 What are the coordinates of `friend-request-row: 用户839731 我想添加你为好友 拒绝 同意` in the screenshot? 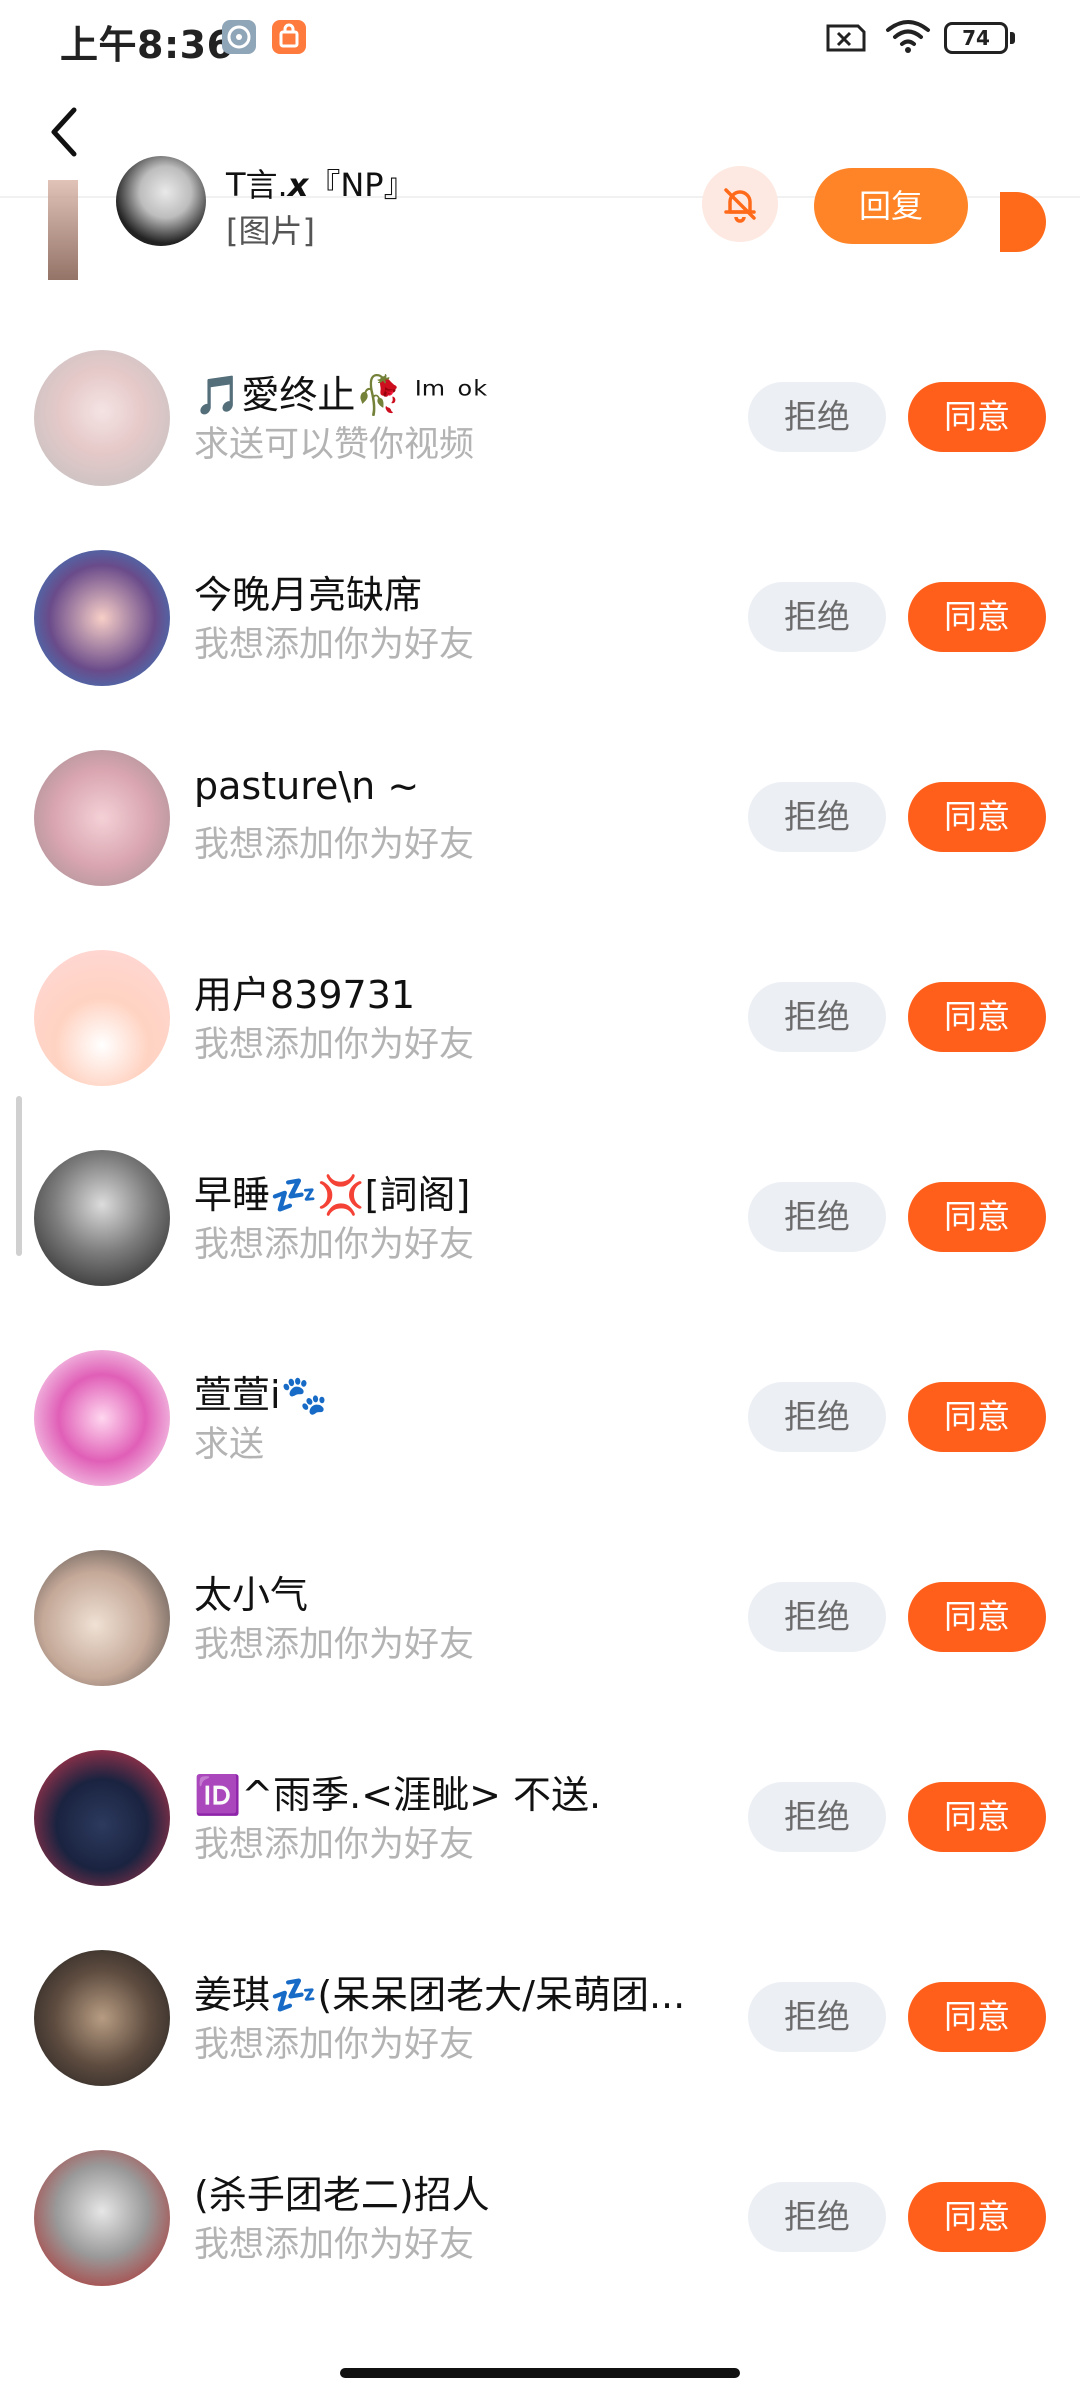 It's located at (540, 1016).